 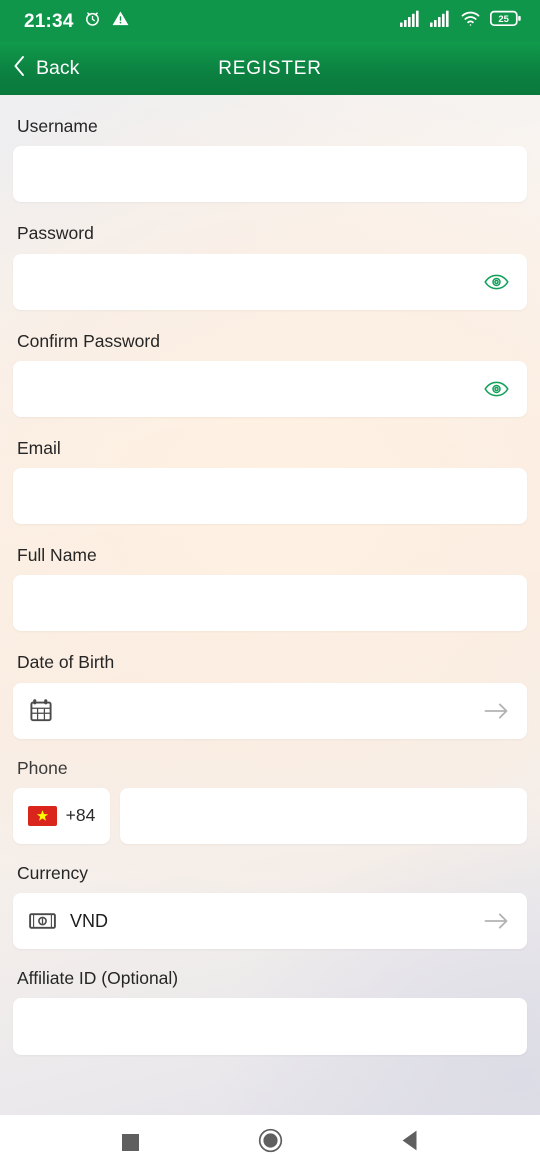 I want to click on label-confirm-password: Confirm Password, so click(x=88, y=340).